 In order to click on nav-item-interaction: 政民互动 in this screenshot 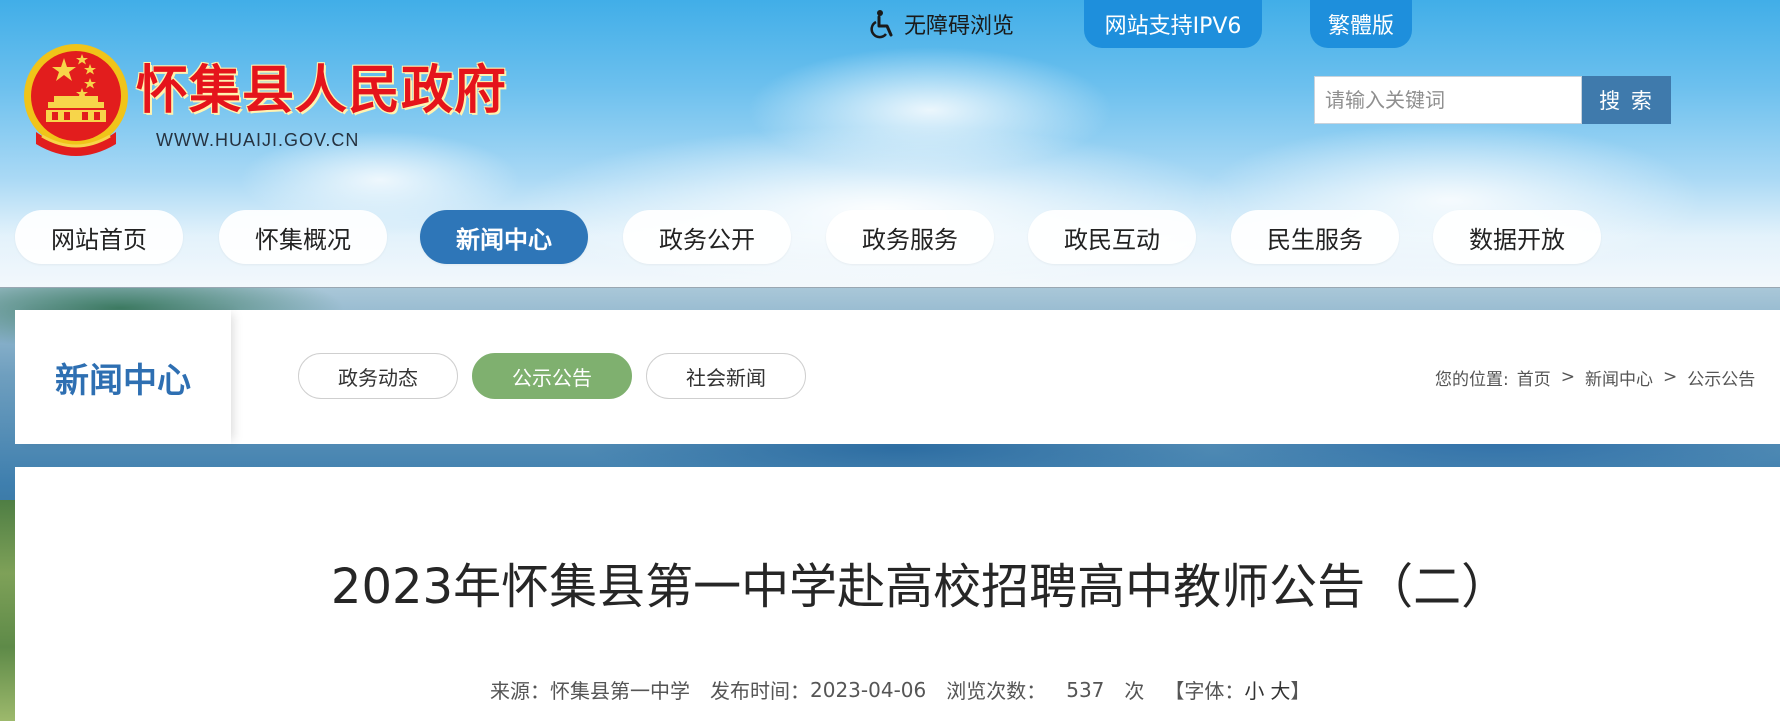, I will do `click(1112, 237)`.